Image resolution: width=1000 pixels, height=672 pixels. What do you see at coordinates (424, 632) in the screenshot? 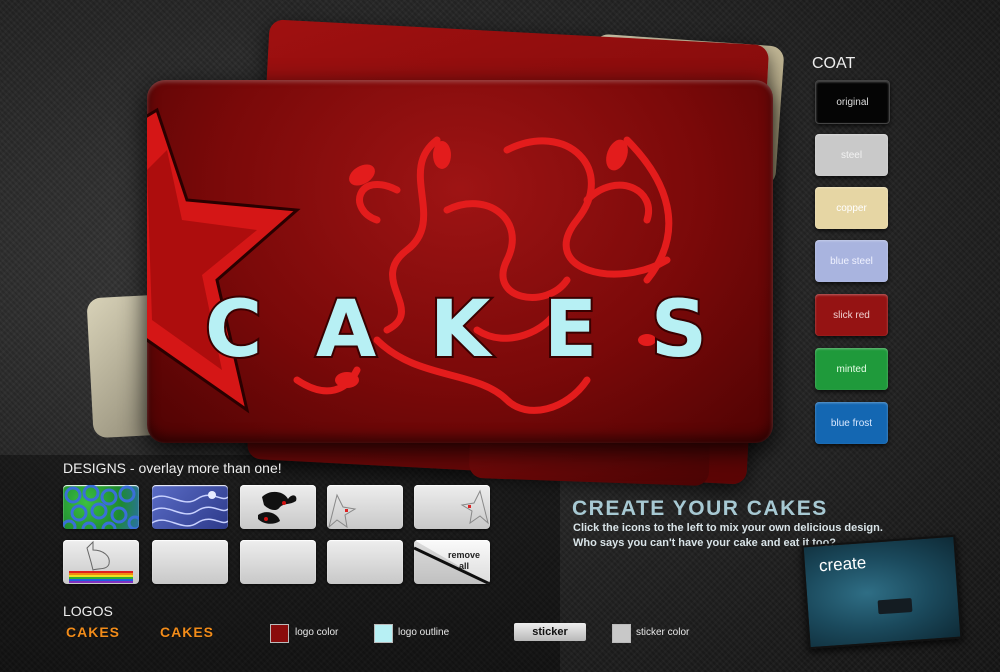
I see `logo-outline-label: logo outline` at bounding box center [424, 632].